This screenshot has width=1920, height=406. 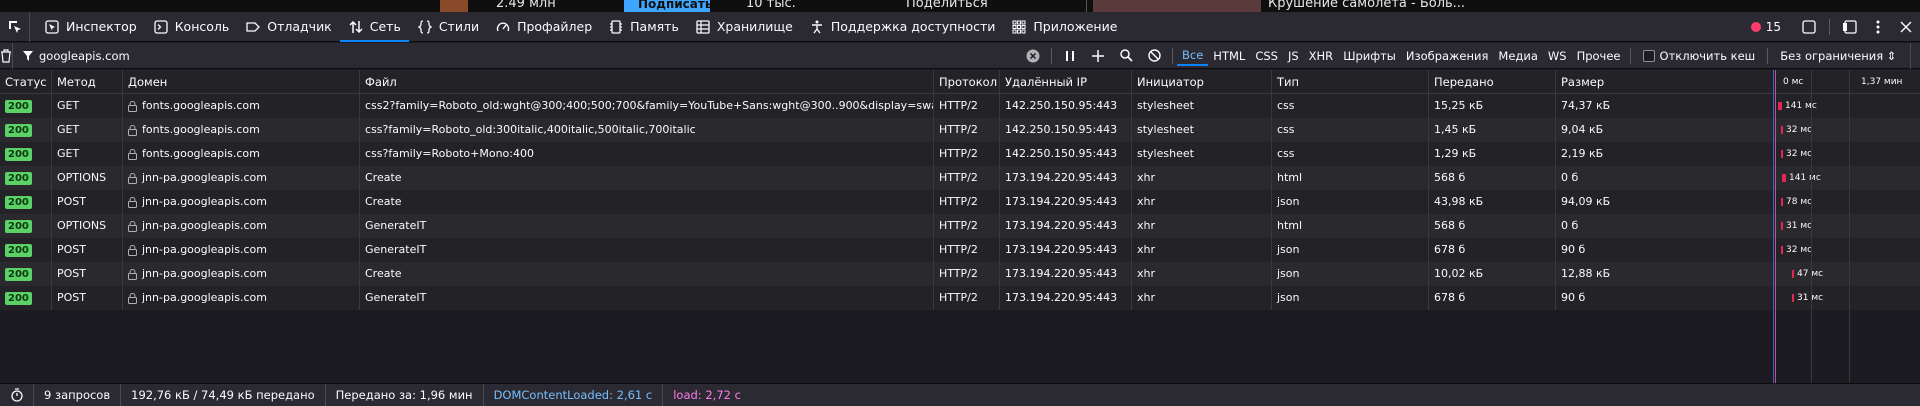 I want to click on network-settings-button, so click(x=1915, y=55).